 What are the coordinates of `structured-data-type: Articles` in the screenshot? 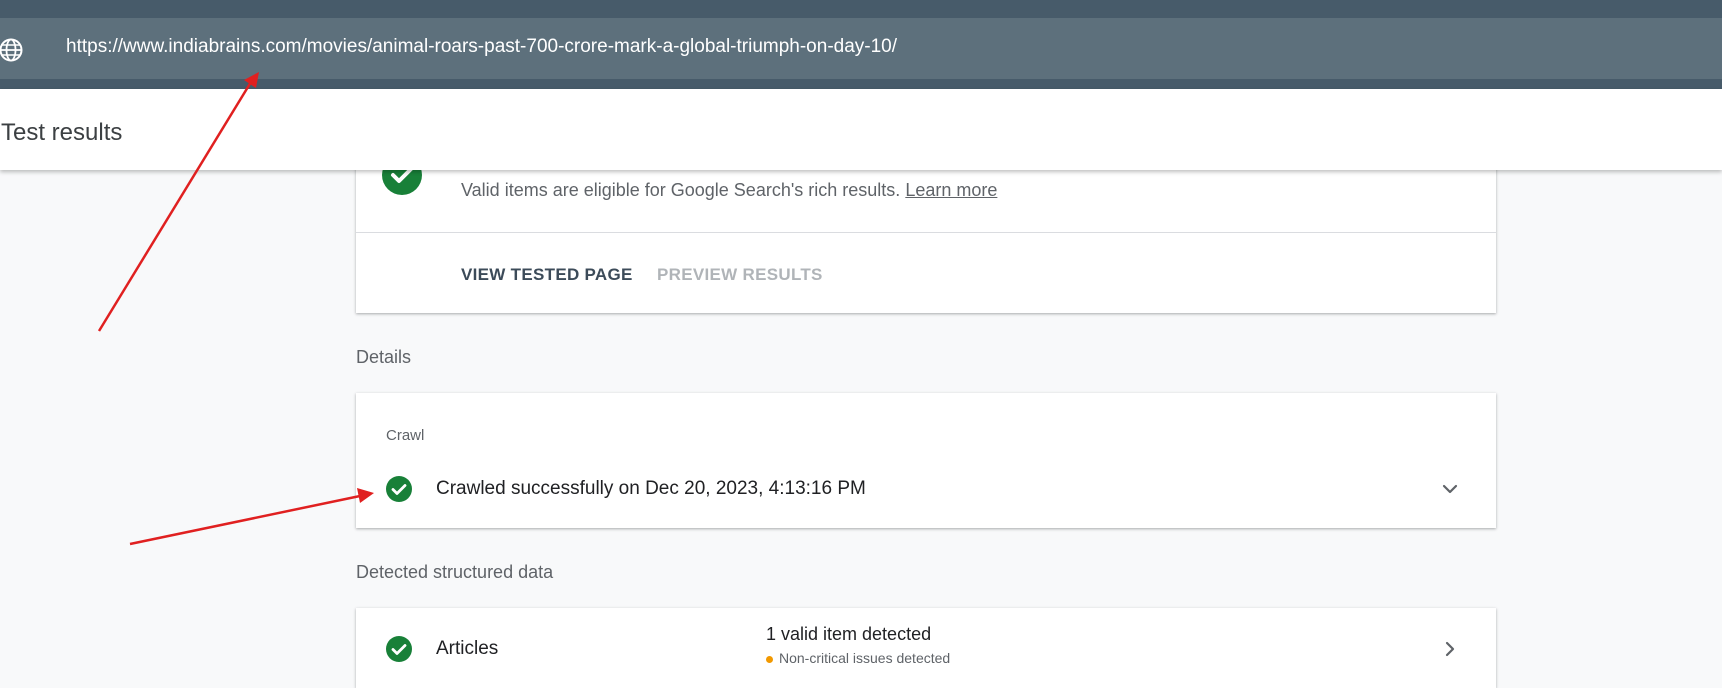 It's located at (467, 648).